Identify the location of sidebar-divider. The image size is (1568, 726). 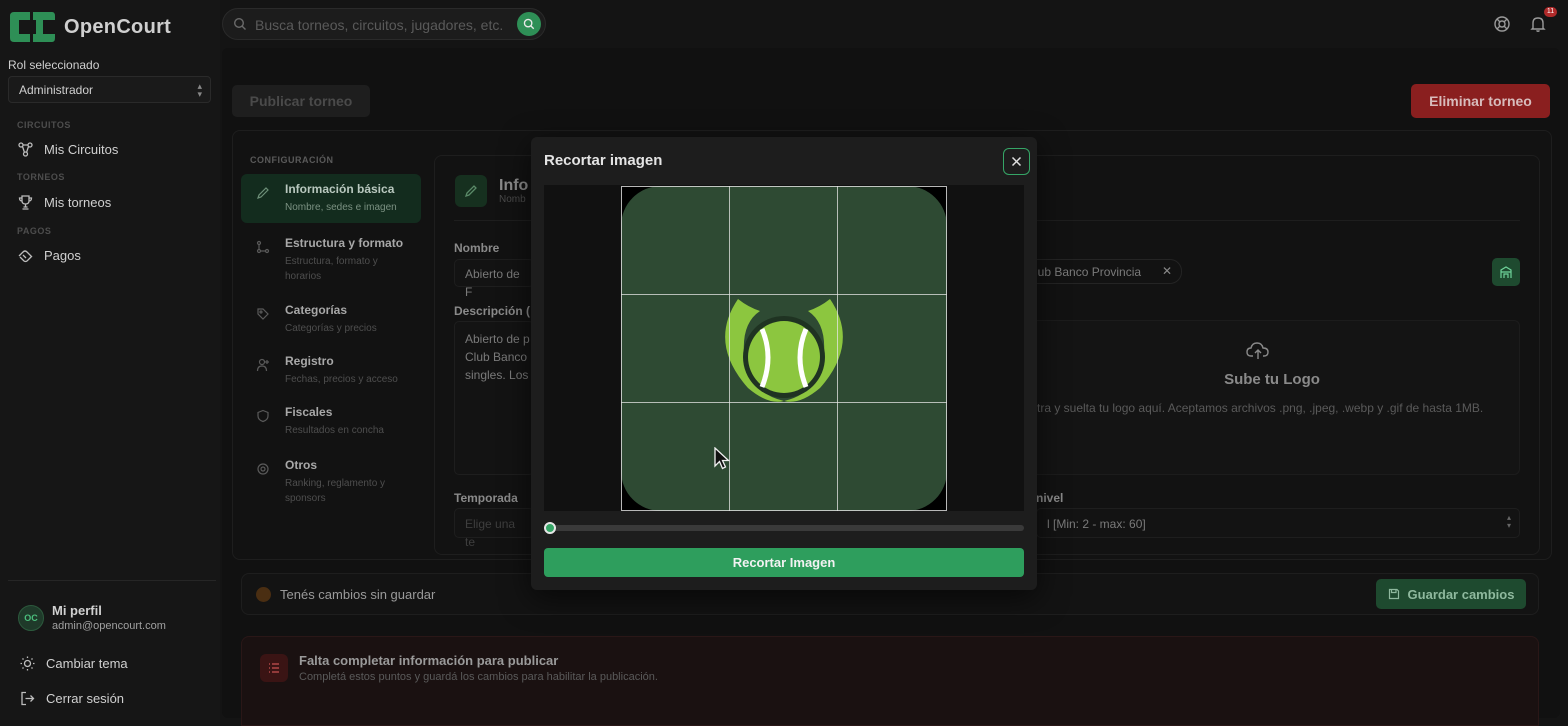
(112, 580).